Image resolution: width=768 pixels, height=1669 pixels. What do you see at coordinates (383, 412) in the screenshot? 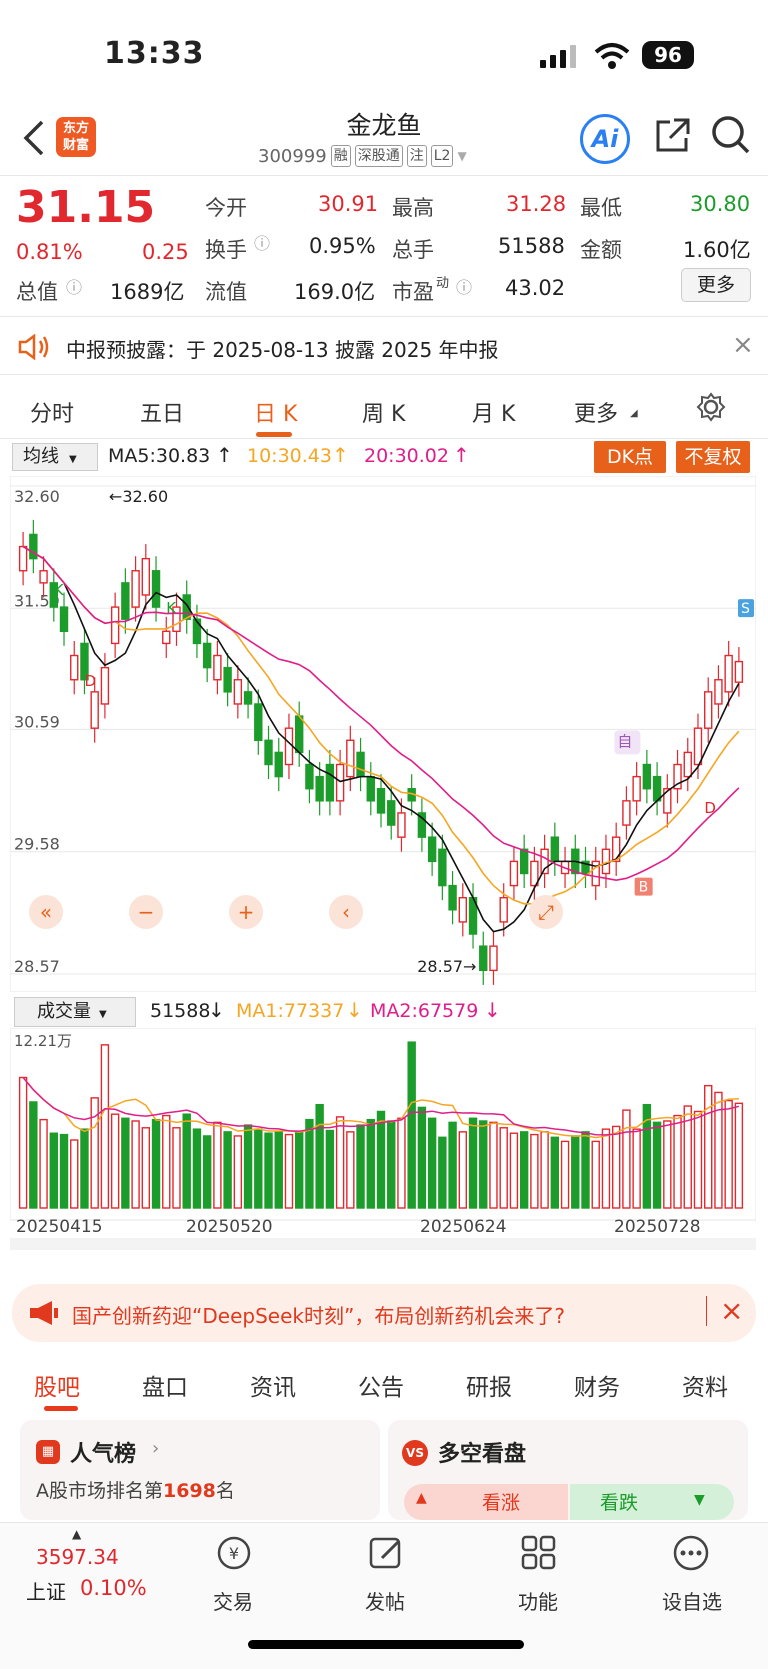
I see `tab-weekly-k: 周 K` at bounding box center [383, 412].